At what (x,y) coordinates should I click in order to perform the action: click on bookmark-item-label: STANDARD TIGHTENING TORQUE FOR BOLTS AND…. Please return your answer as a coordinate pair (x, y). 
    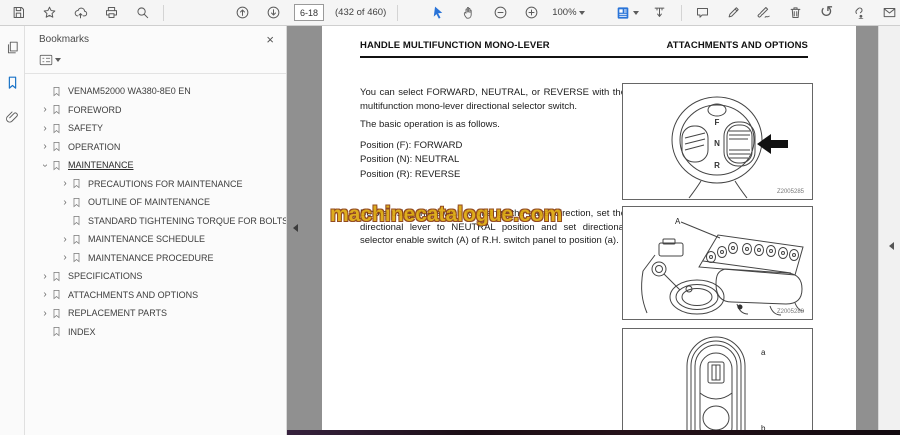
    Looking at the image, I should click on (187, 220).